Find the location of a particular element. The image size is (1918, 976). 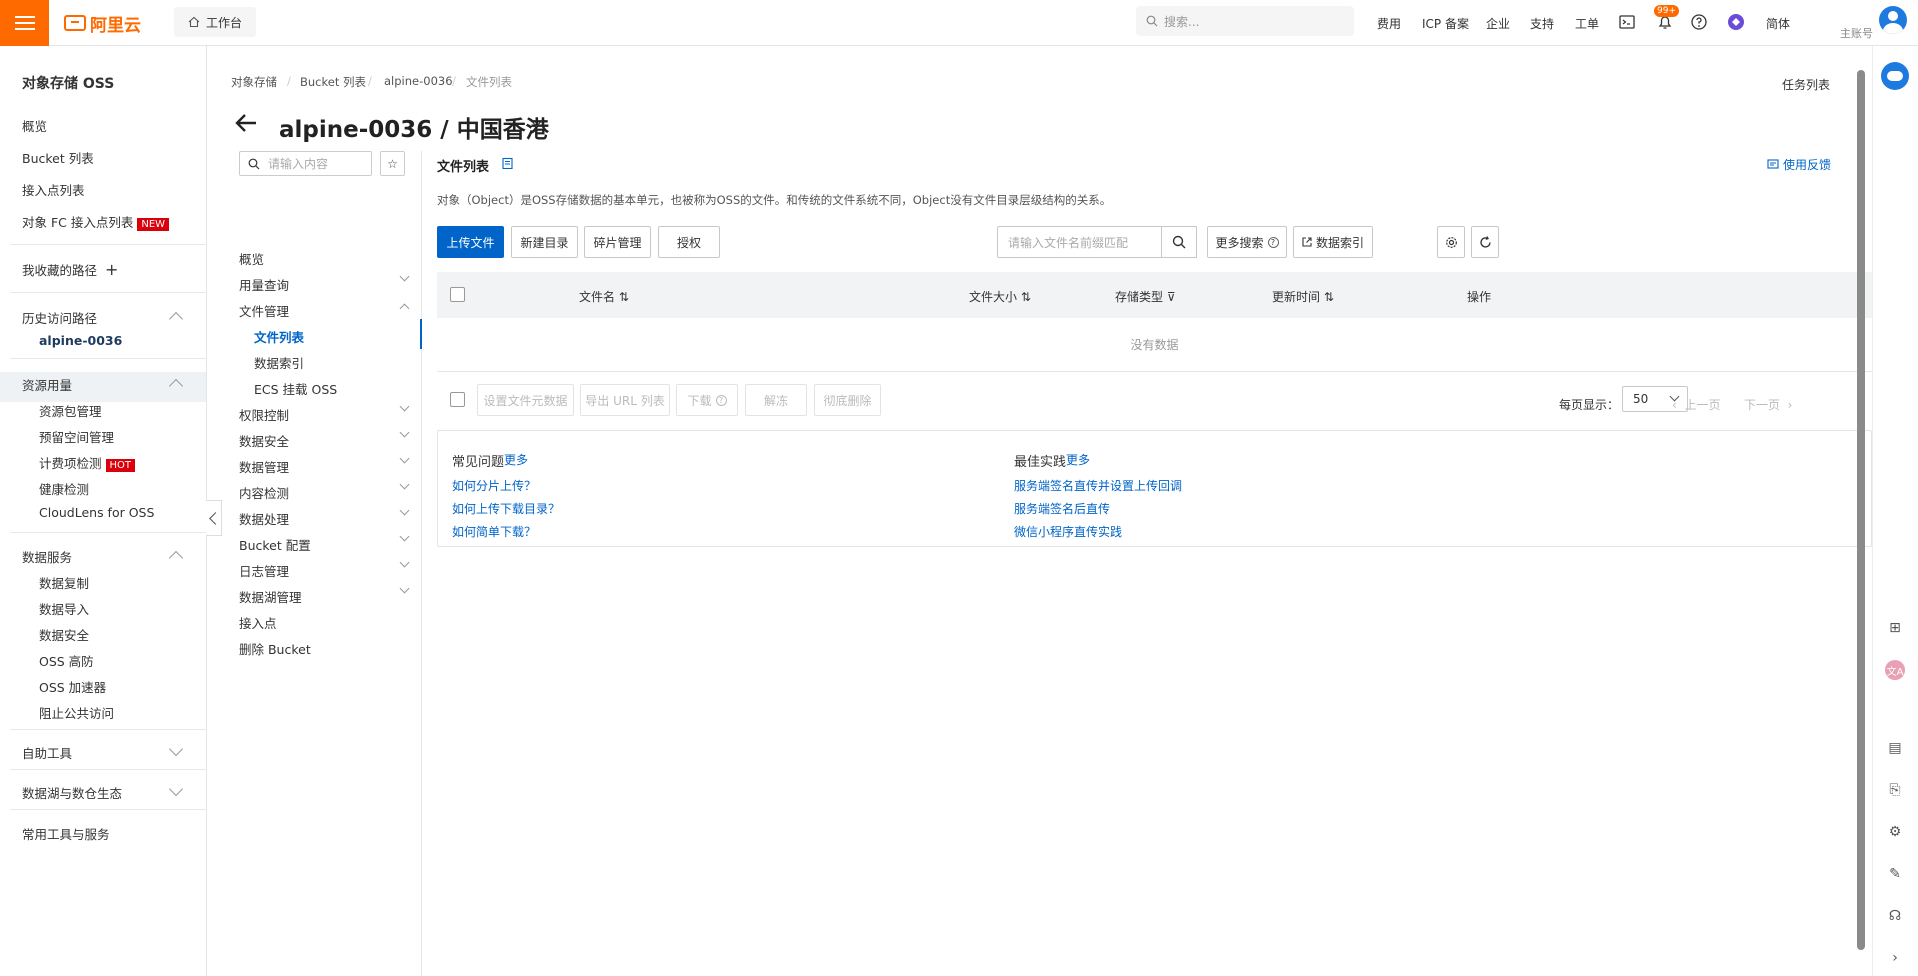

help-icon is located at coordinates (1699, 22).